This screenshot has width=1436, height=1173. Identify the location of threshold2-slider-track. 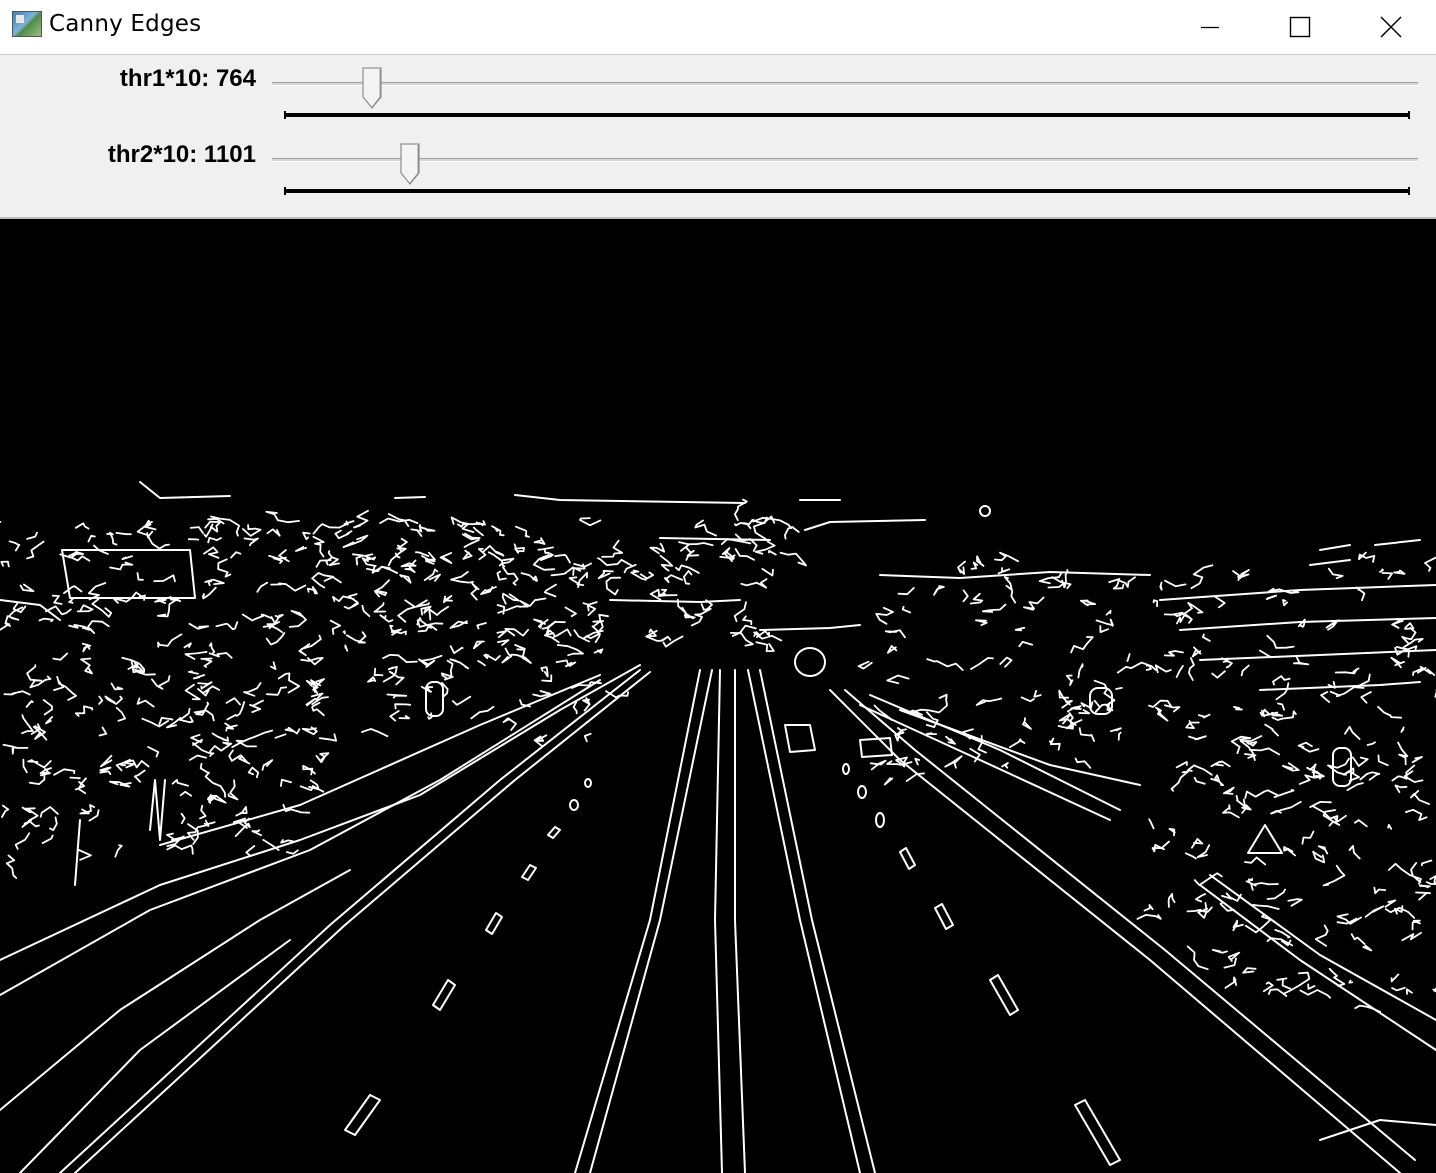
(845, 160).